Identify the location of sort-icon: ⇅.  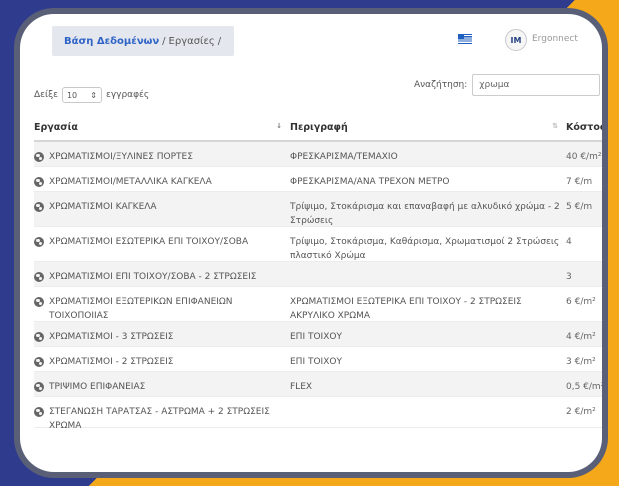
(555, 125).